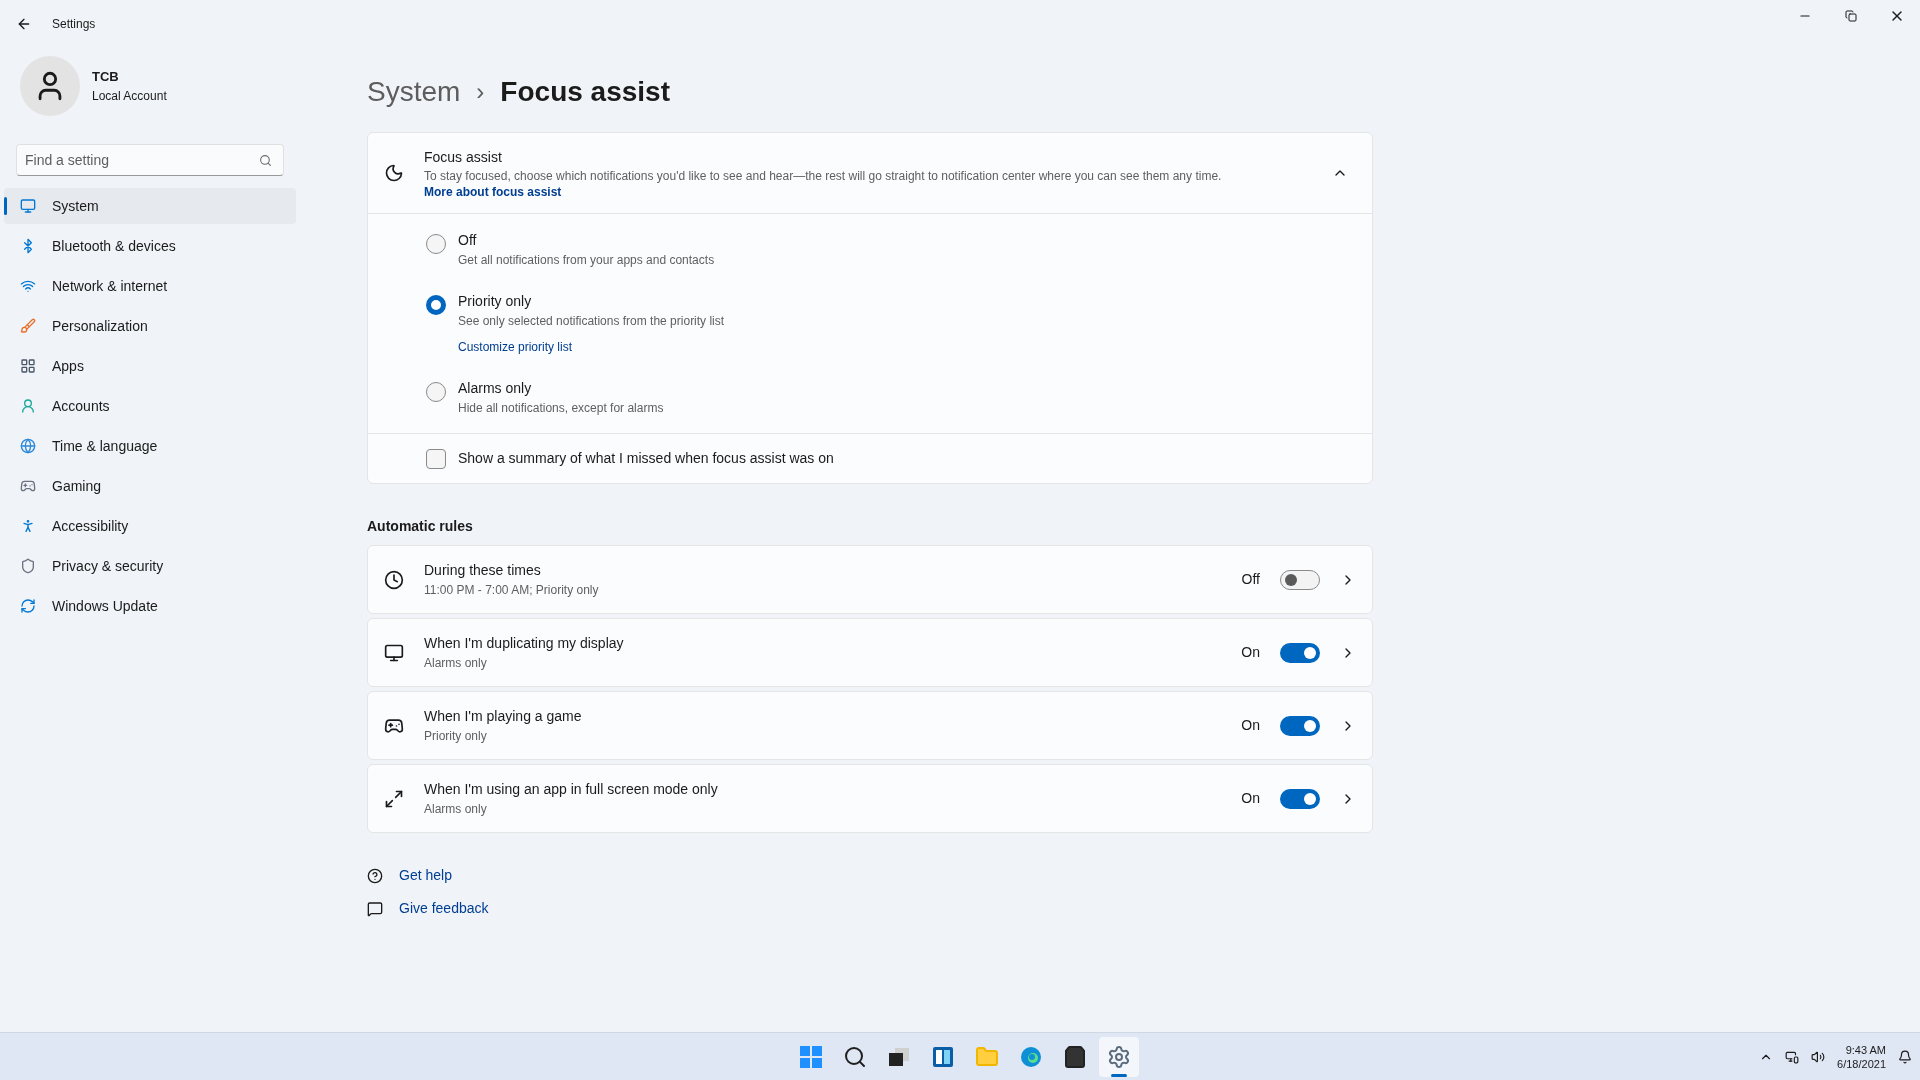 The width and height of the screenshot is (1920, 1080). I want to click on gamepad-icon, so click(28, 486).